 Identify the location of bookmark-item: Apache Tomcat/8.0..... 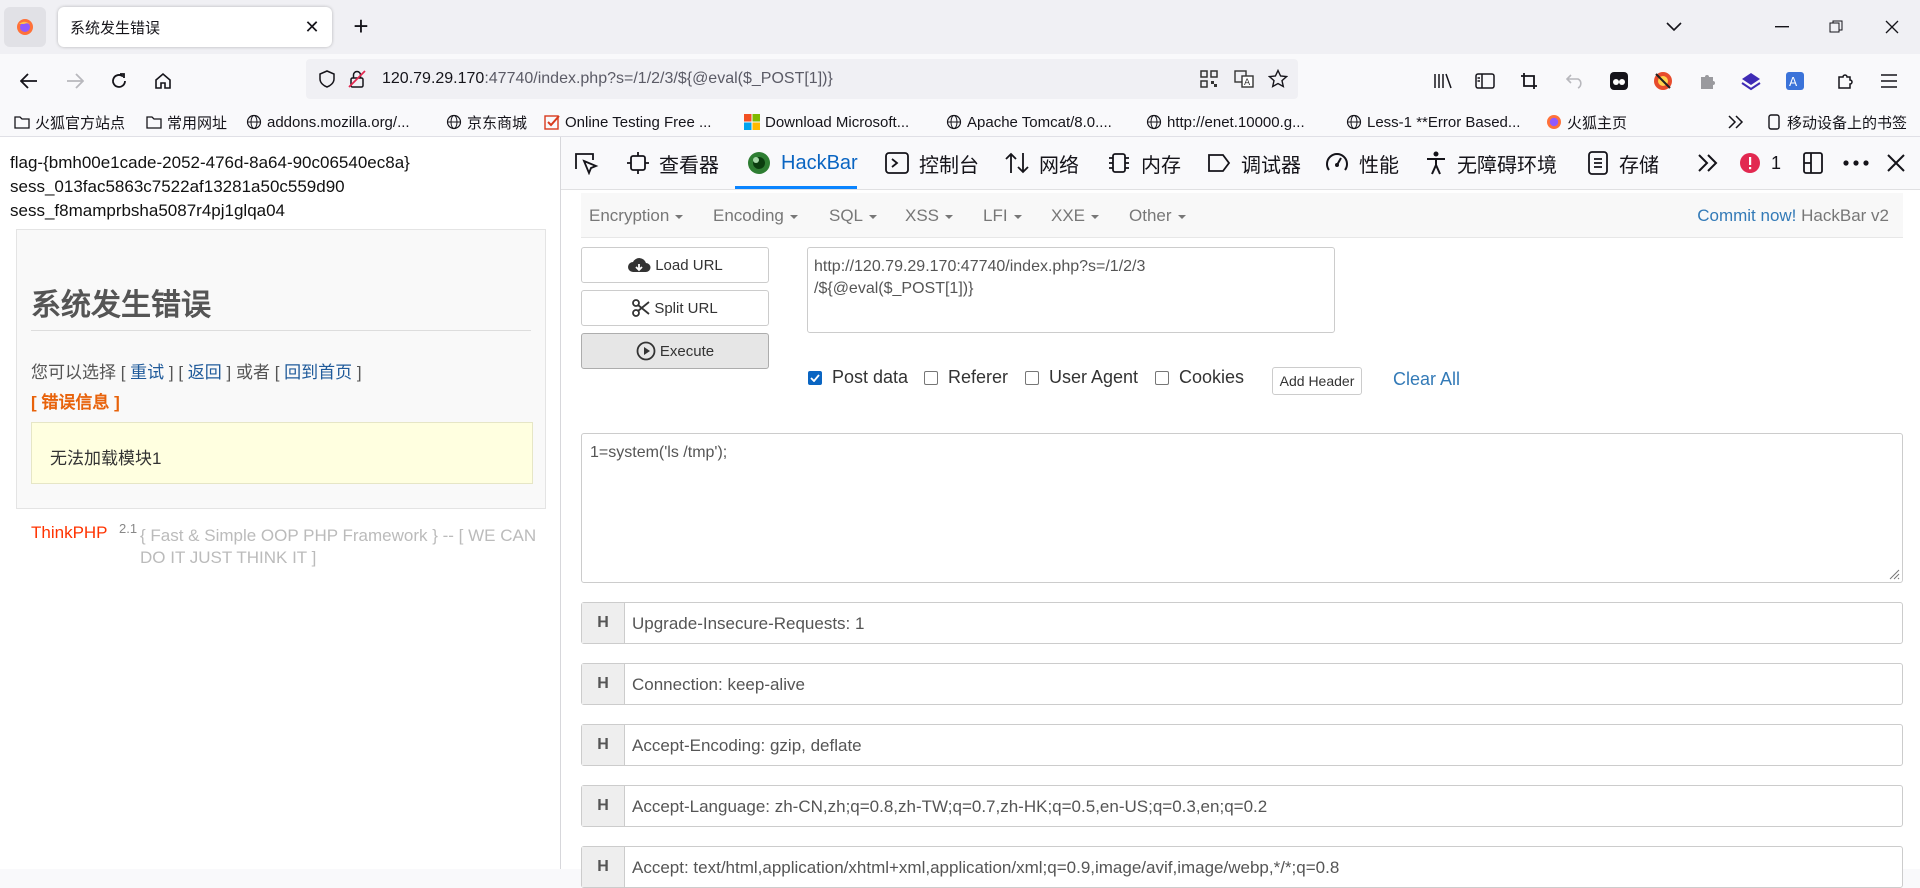
(1029, 122).